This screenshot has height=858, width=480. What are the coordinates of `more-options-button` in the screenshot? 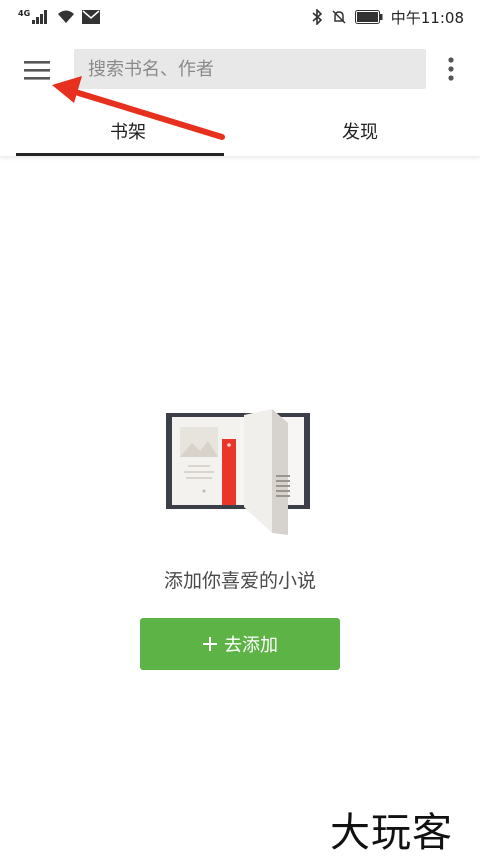 It's located at (451, 70).